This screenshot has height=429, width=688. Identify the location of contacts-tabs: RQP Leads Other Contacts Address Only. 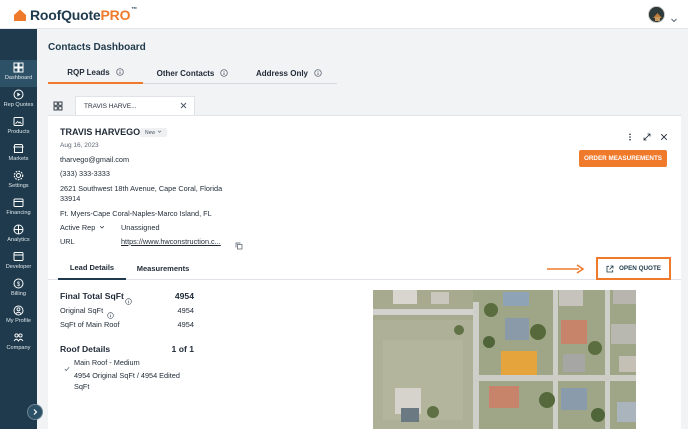
(192, 73).